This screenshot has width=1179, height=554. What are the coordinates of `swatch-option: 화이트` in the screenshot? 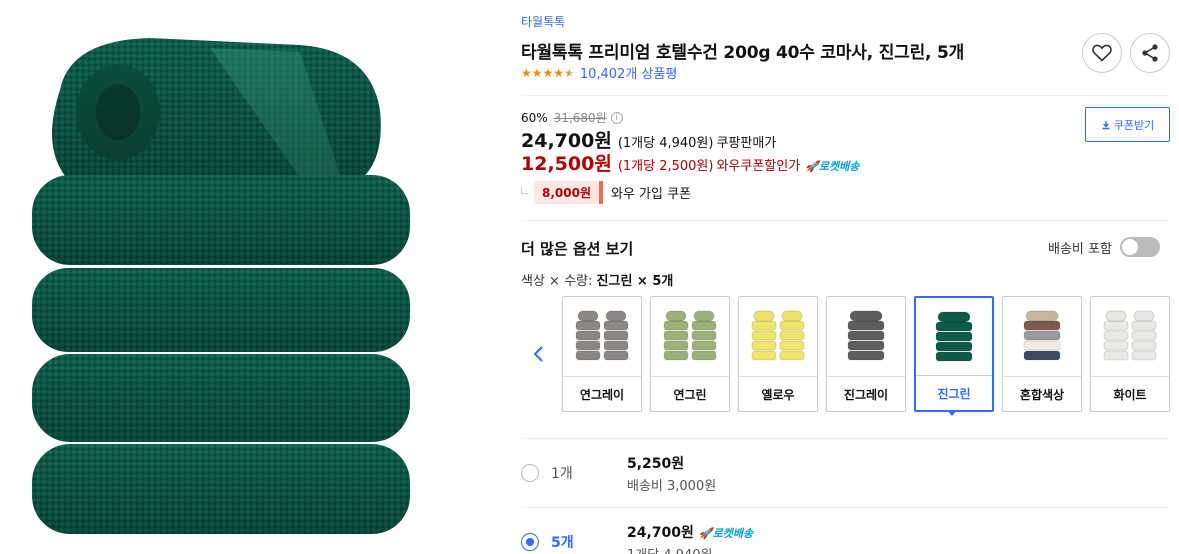 It's located at (1130, 354).